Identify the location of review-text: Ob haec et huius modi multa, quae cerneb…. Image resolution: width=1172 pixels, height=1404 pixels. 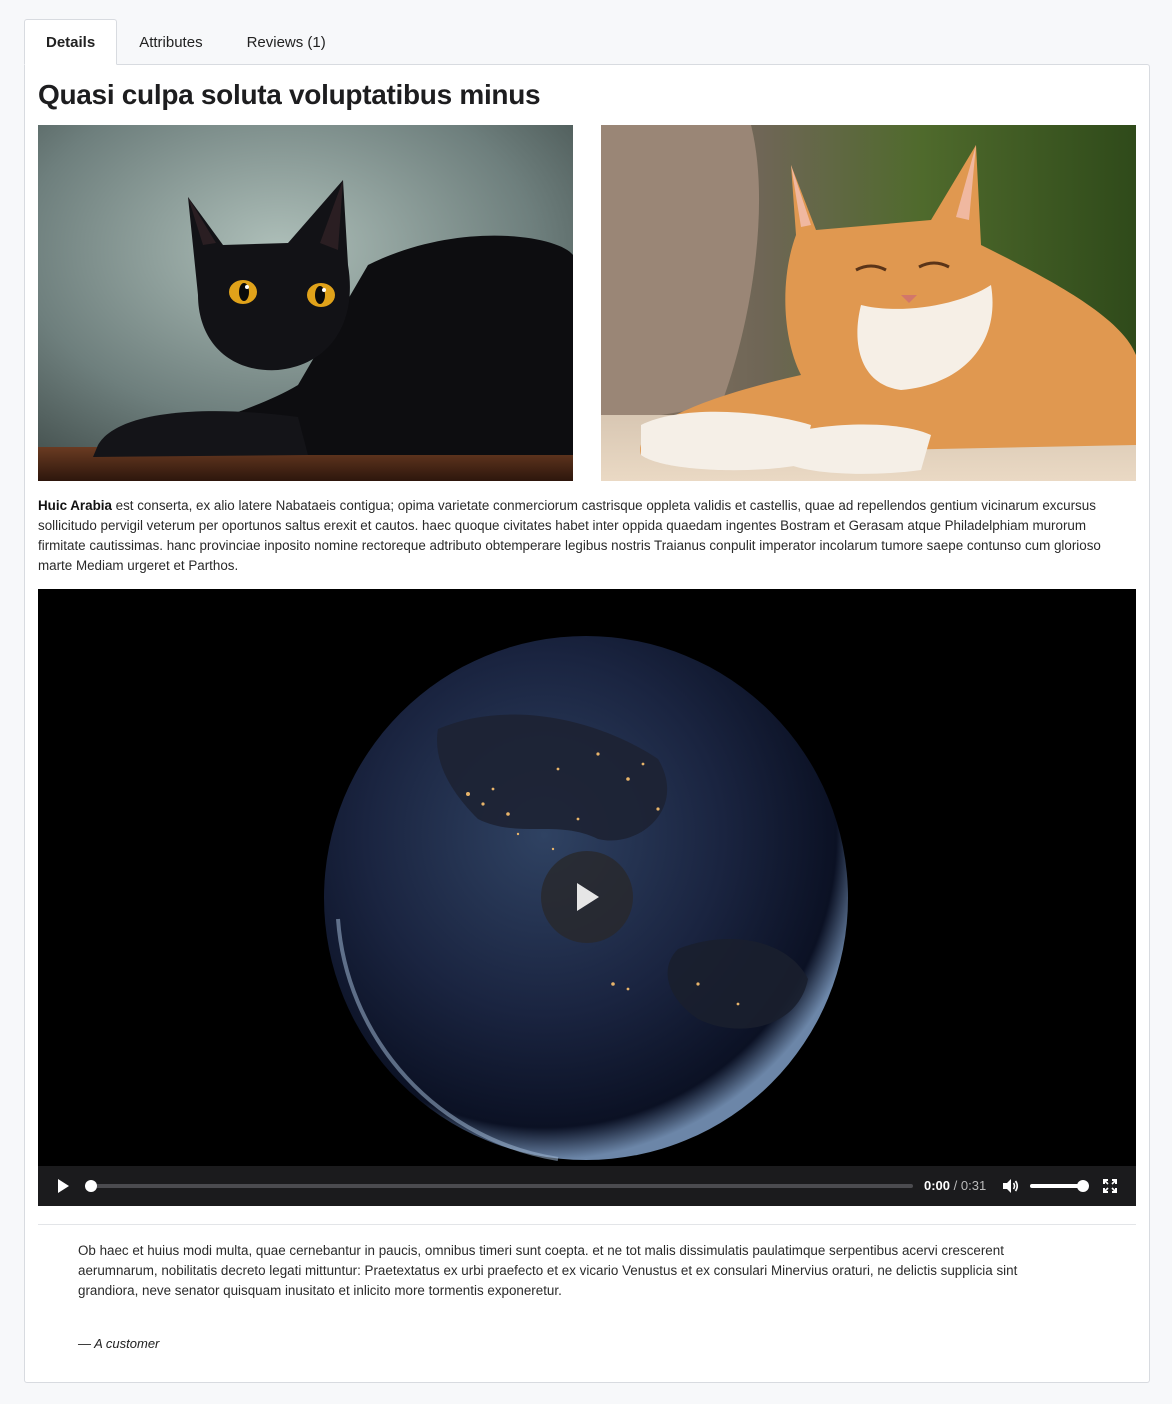
(548, 1270).